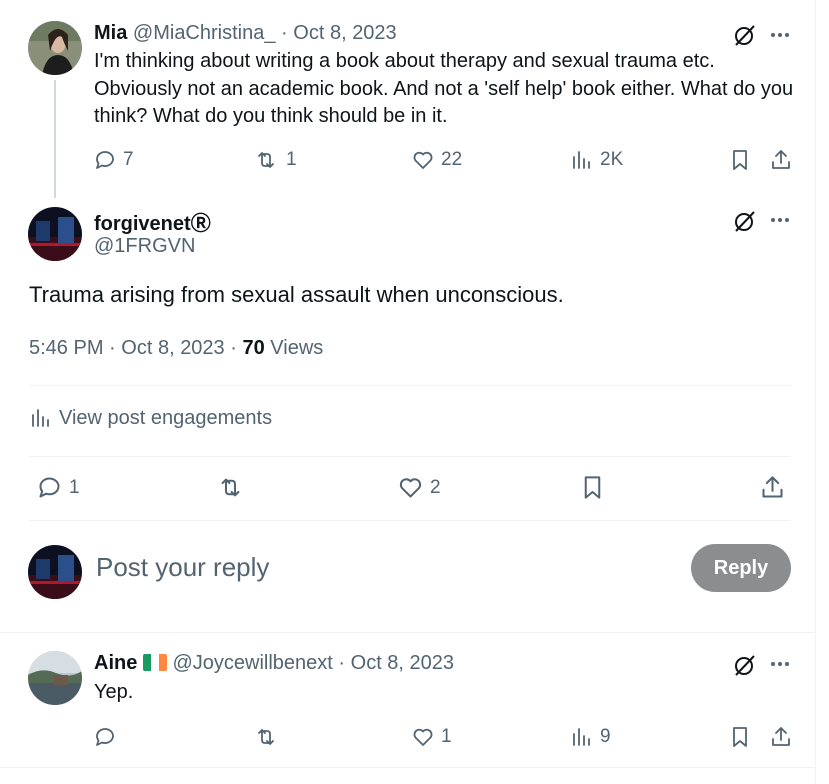  Describe the element at coordinates (55, 139) in the screenshot. I see `thread-line` at that location.